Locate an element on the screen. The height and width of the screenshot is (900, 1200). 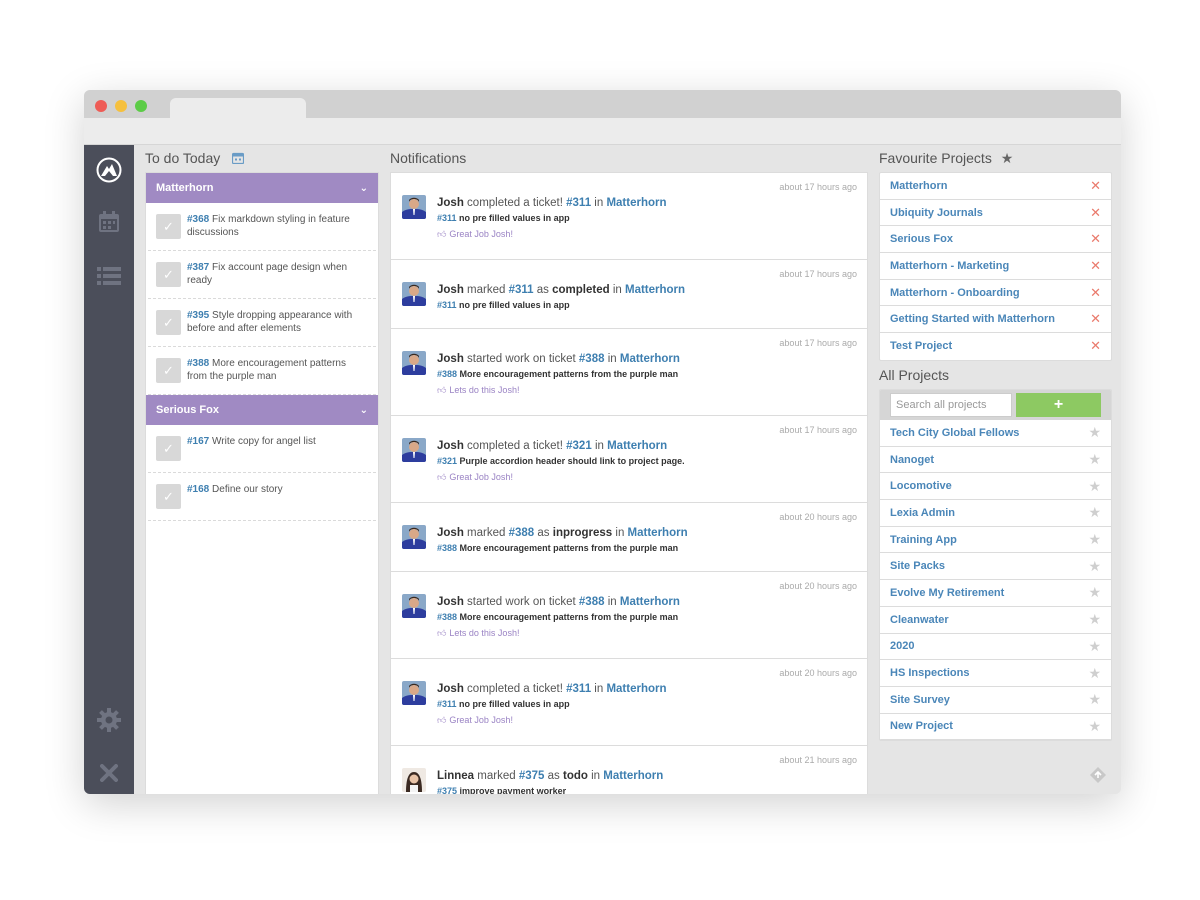
project-name: Locomotive is located at coordinates (921, 486).